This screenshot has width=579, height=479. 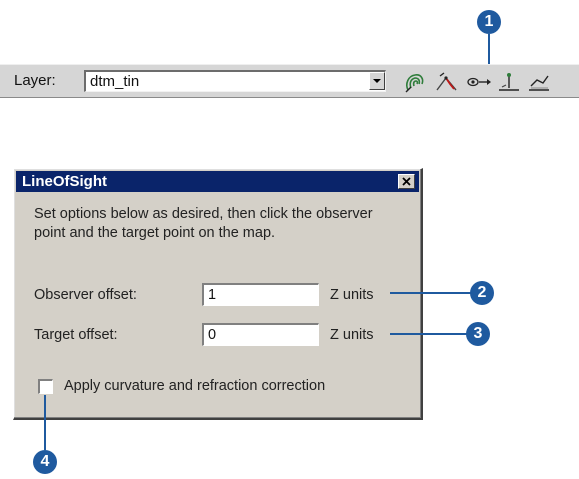 I want to click on dialog-title: LineOfSight, so click(x=64, y=181).